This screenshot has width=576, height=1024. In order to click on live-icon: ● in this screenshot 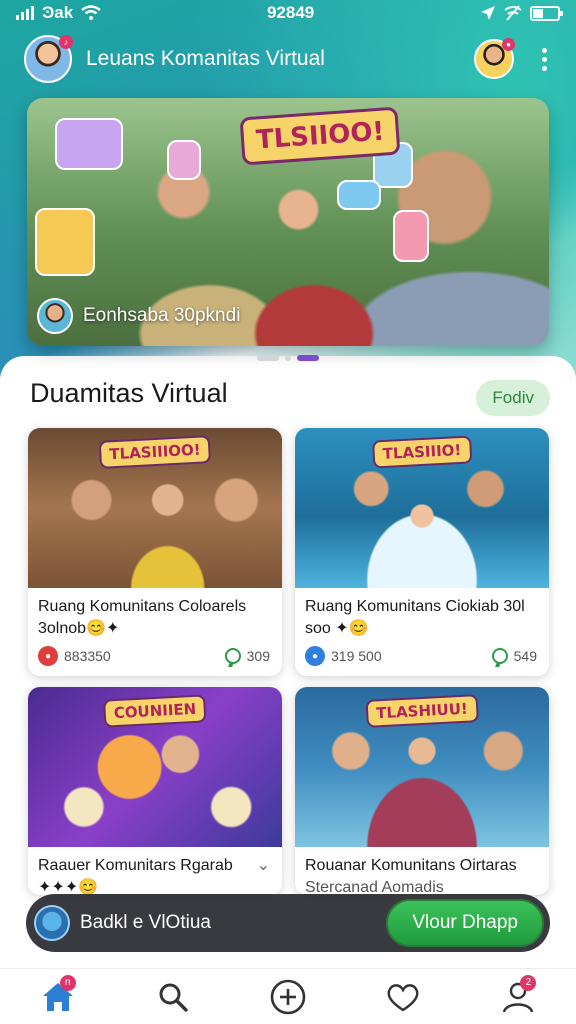, I will do `click(48, 656)`.